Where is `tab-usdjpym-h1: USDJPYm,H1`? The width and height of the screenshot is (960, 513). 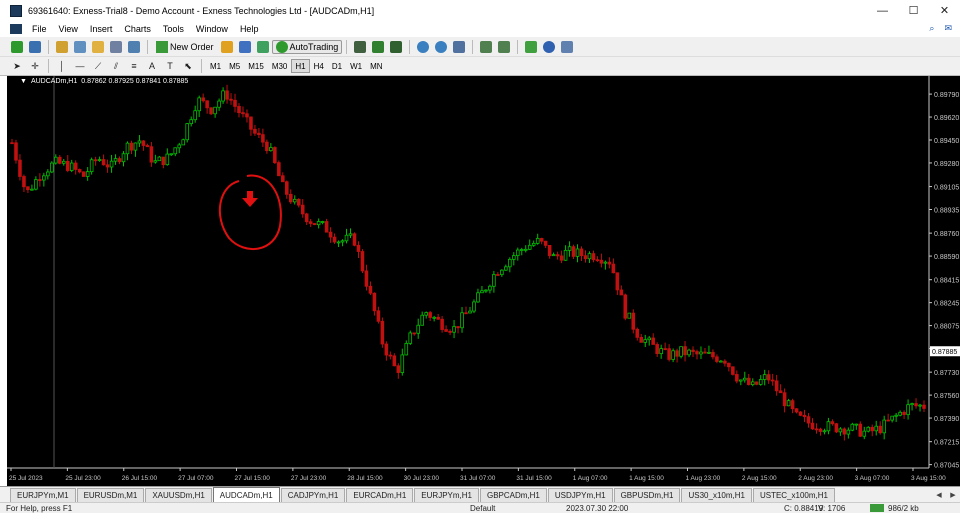
tab-usdjpym-h1: USDJPYm,H1 is located at coordinates (580, 495).